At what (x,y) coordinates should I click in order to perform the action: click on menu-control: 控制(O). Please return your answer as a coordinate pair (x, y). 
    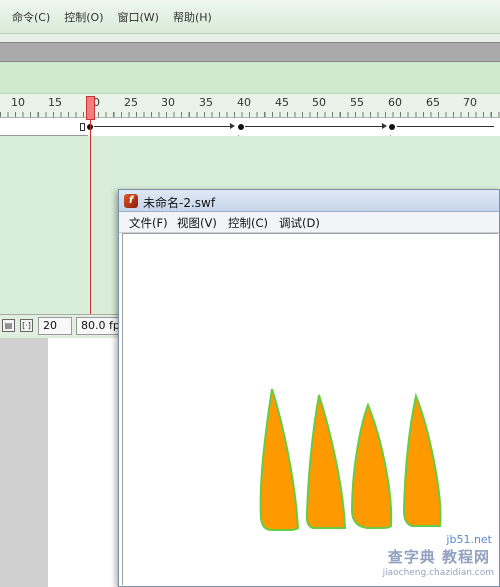
    Looking at the image, I should click on (83, 17).